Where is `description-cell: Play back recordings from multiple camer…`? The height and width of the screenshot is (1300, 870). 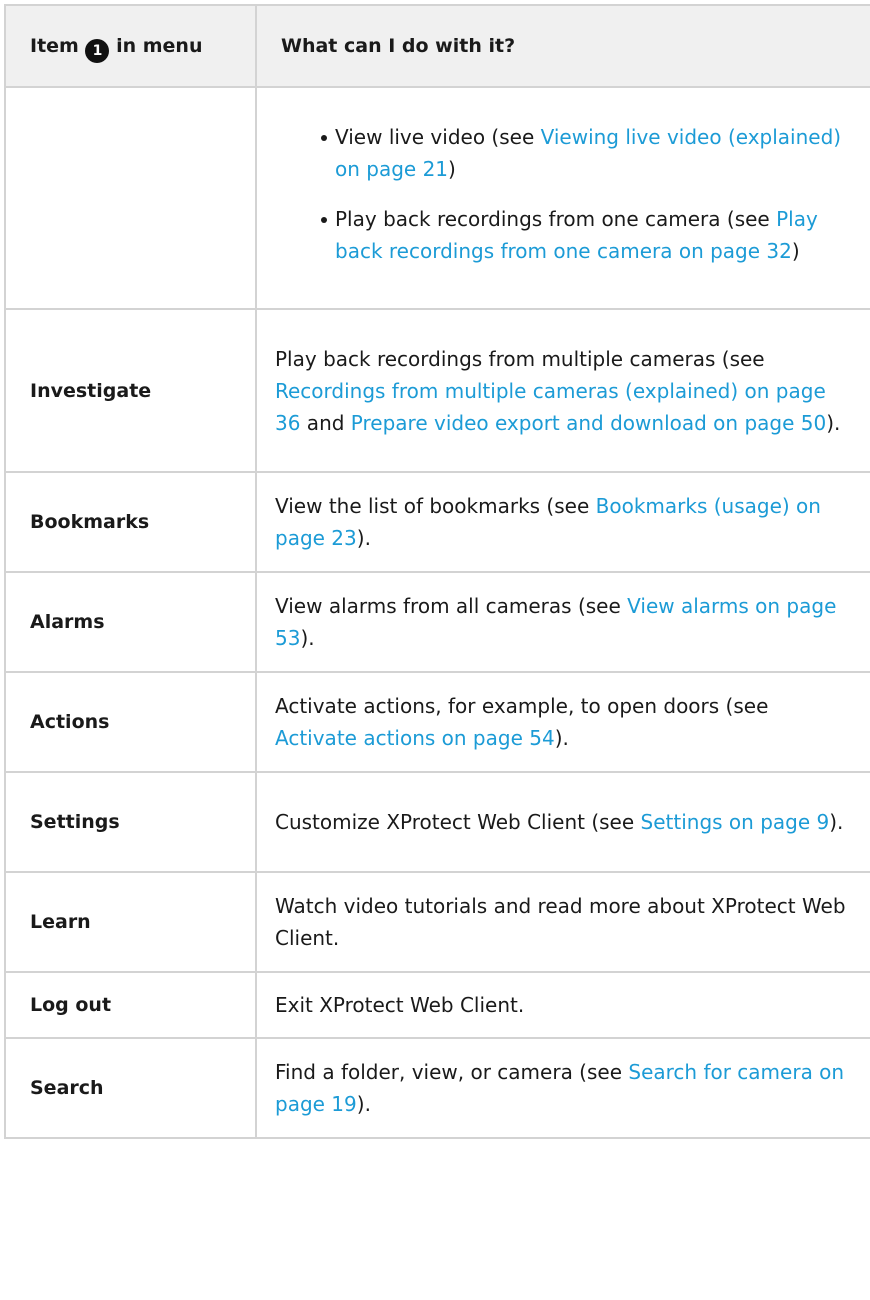 description-cell: Play back recordings from multiple camer… is located at coordinates (562, 390).